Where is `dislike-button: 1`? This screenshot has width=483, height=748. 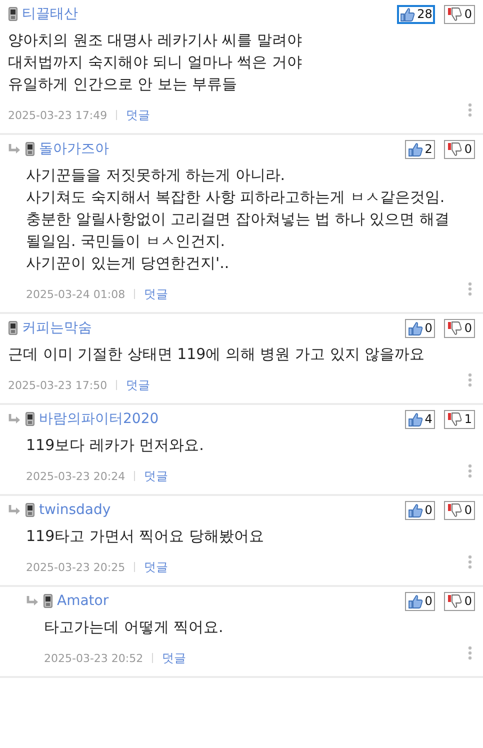
dislike-button: 1 is located at coordinates (459, 419).